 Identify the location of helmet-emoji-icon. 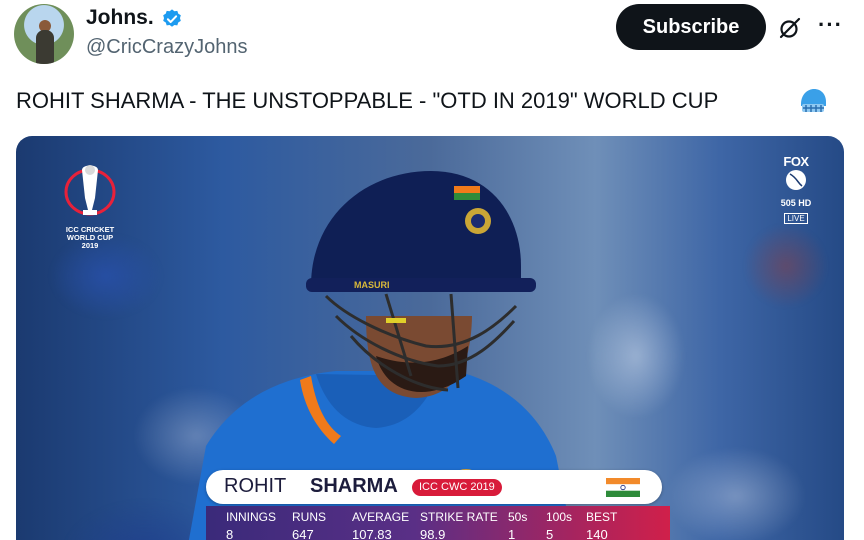
(813, 100).